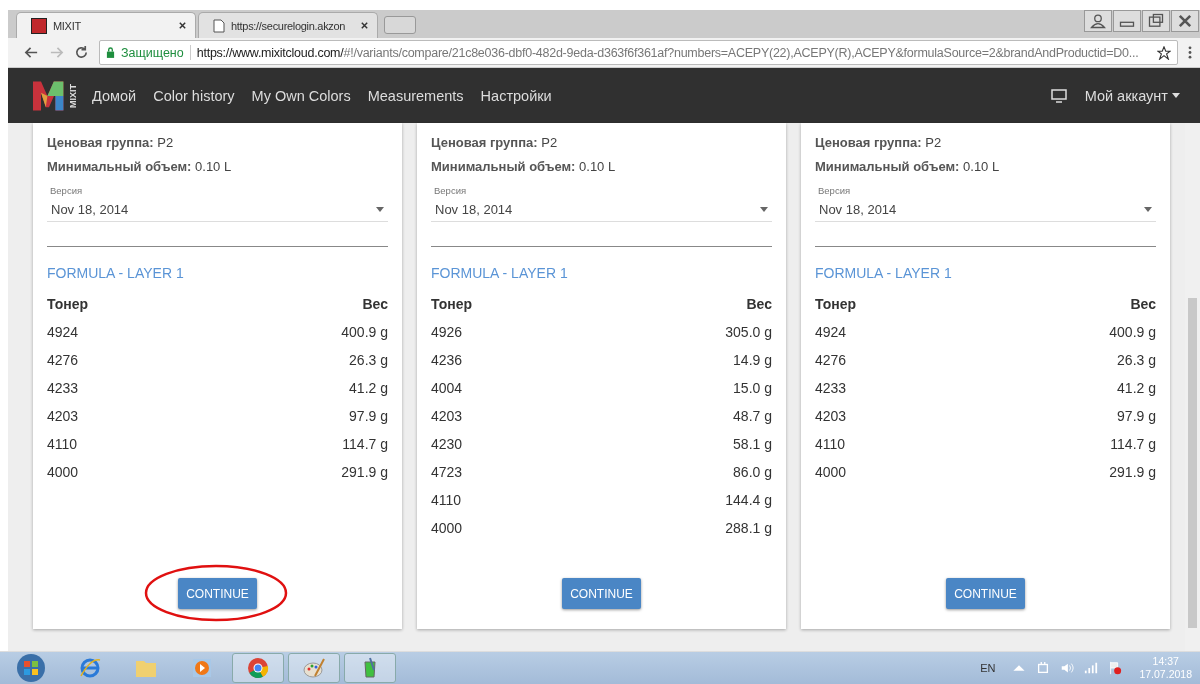 Image resolution: width=1200 pixels, height=684 pixels. I want to click on chrome-browser-icon, so click(258, 668).